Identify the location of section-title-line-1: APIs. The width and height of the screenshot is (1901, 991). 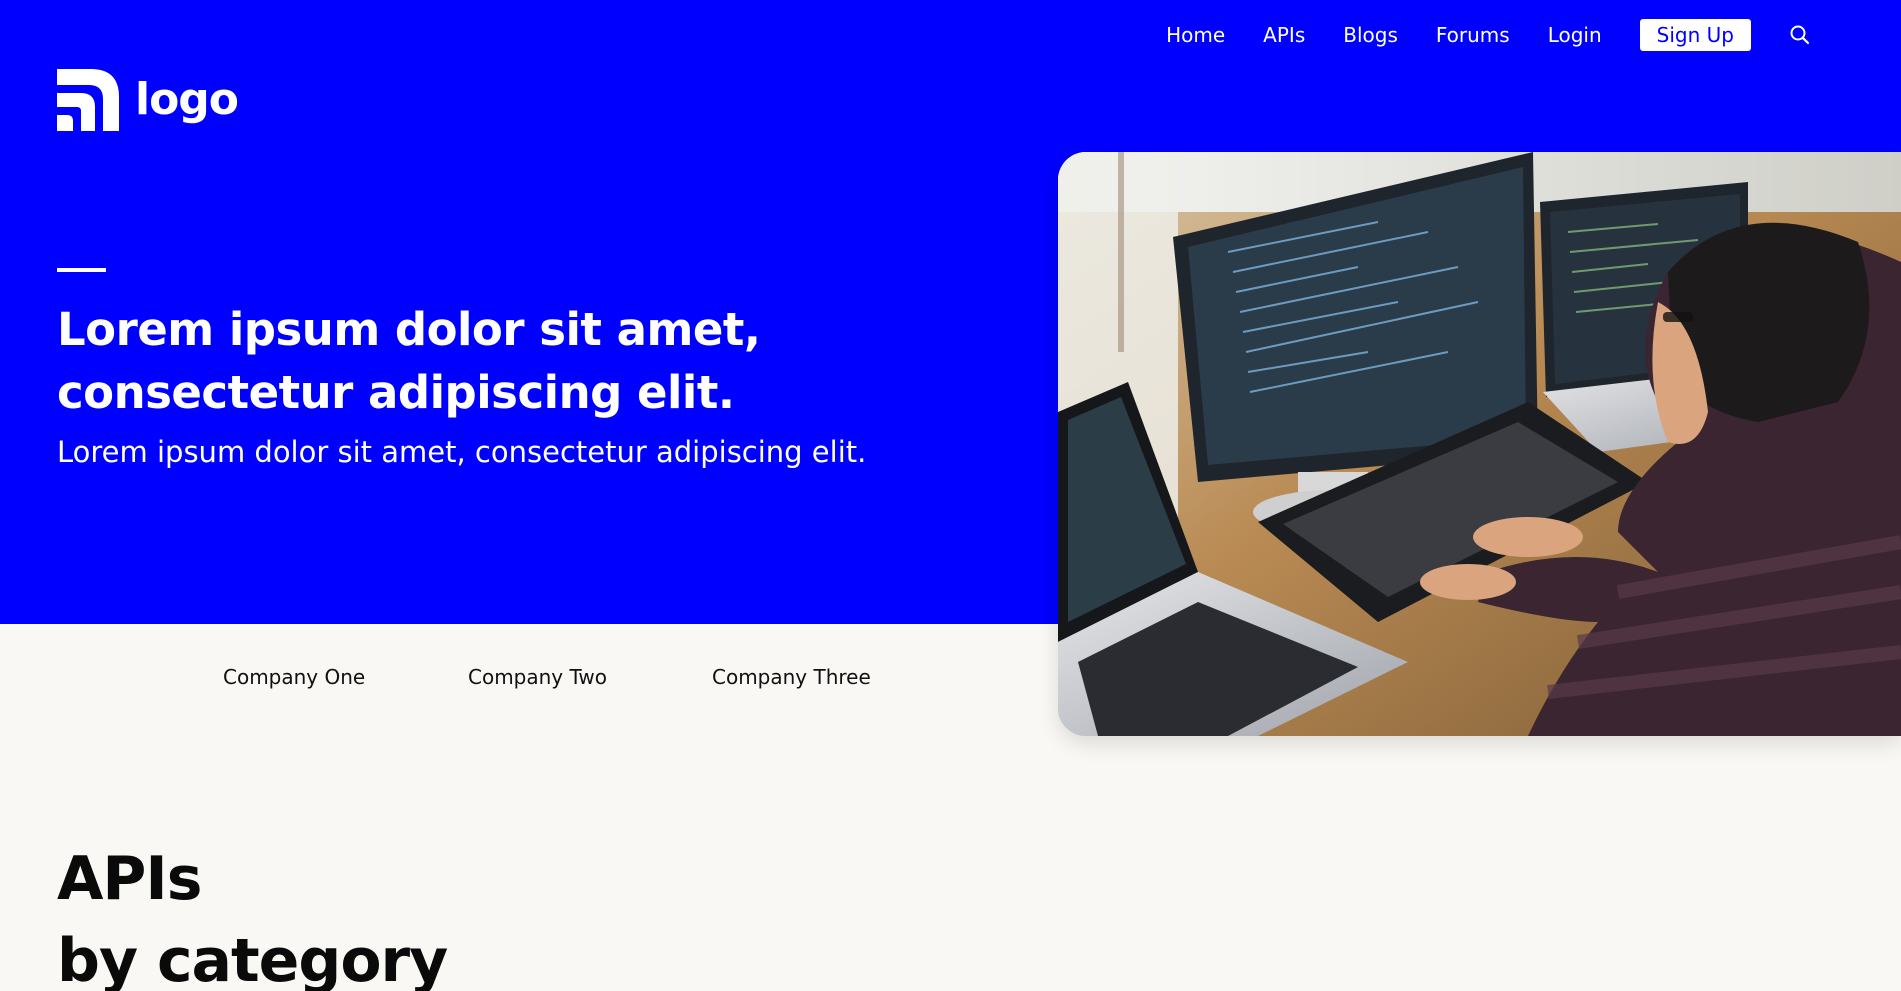
(129, 879).